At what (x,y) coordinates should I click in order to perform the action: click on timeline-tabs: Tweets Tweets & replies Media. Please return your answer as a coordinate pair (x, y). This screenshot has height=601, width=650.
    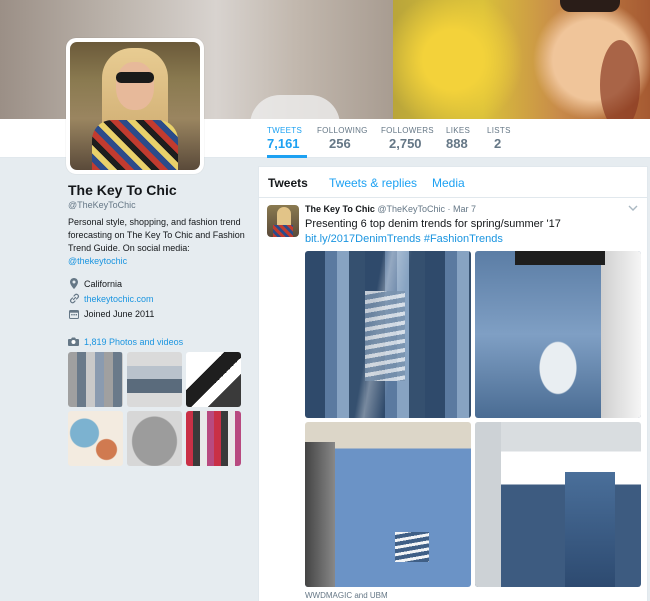
    Looking at the image, I should click on (453, 182).